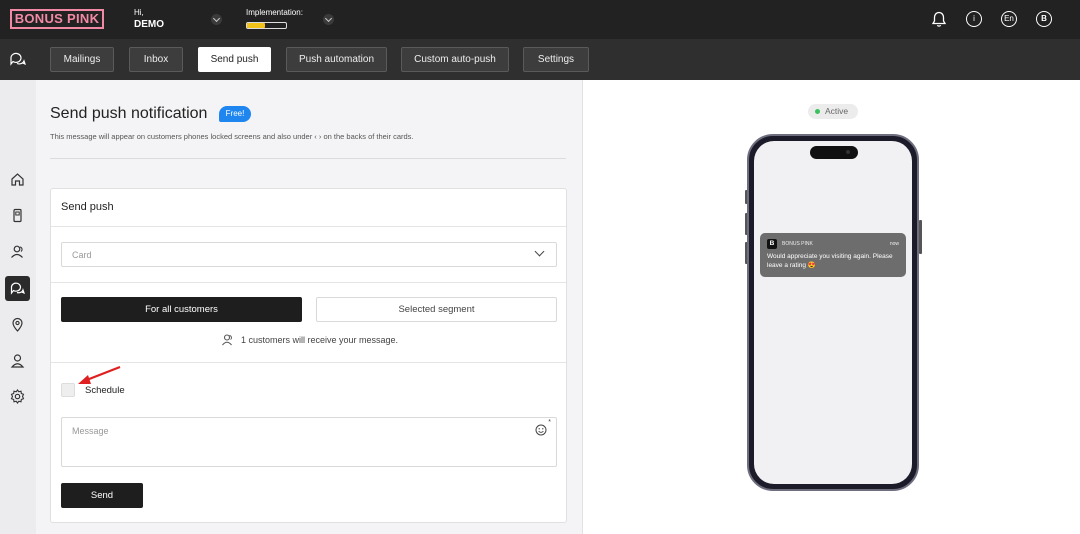 The height and width of the screenshot is (534, 1080). I want to click on chevron-down-icon, so click(539, 251).